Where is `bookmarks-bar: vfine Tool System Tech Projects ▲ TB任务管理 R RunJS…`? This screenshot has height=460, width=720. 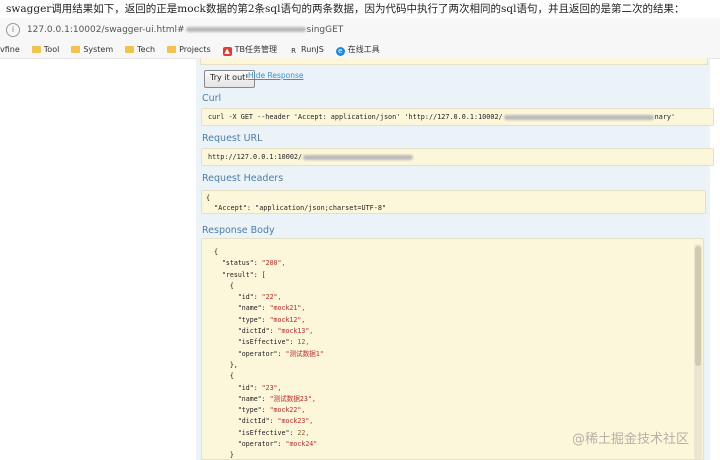
bookmarks-bar: vfine Tool System Tech Projects ▲ TB任务管理 R RunJS… is located at coordinates (360, 50).